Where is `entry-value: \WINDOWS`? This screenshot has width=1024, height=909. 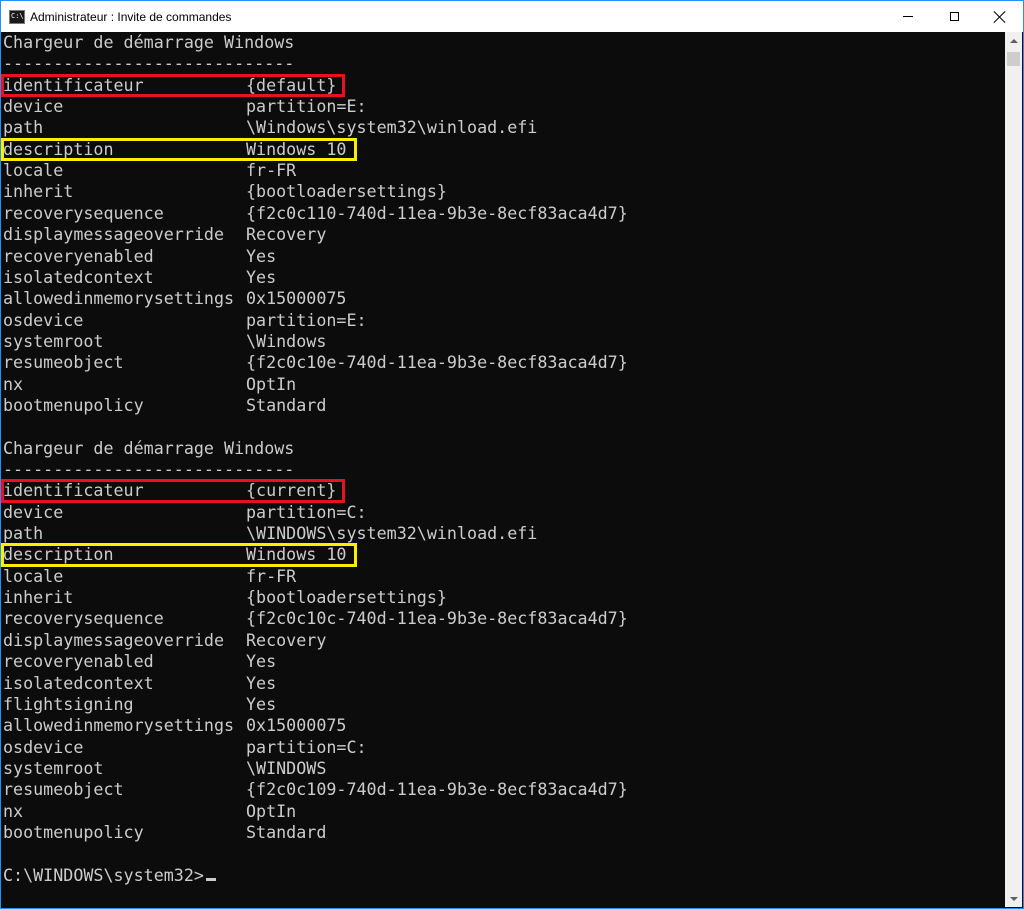 entry-value: \WINDOWS is located at coordinates (286, 767).